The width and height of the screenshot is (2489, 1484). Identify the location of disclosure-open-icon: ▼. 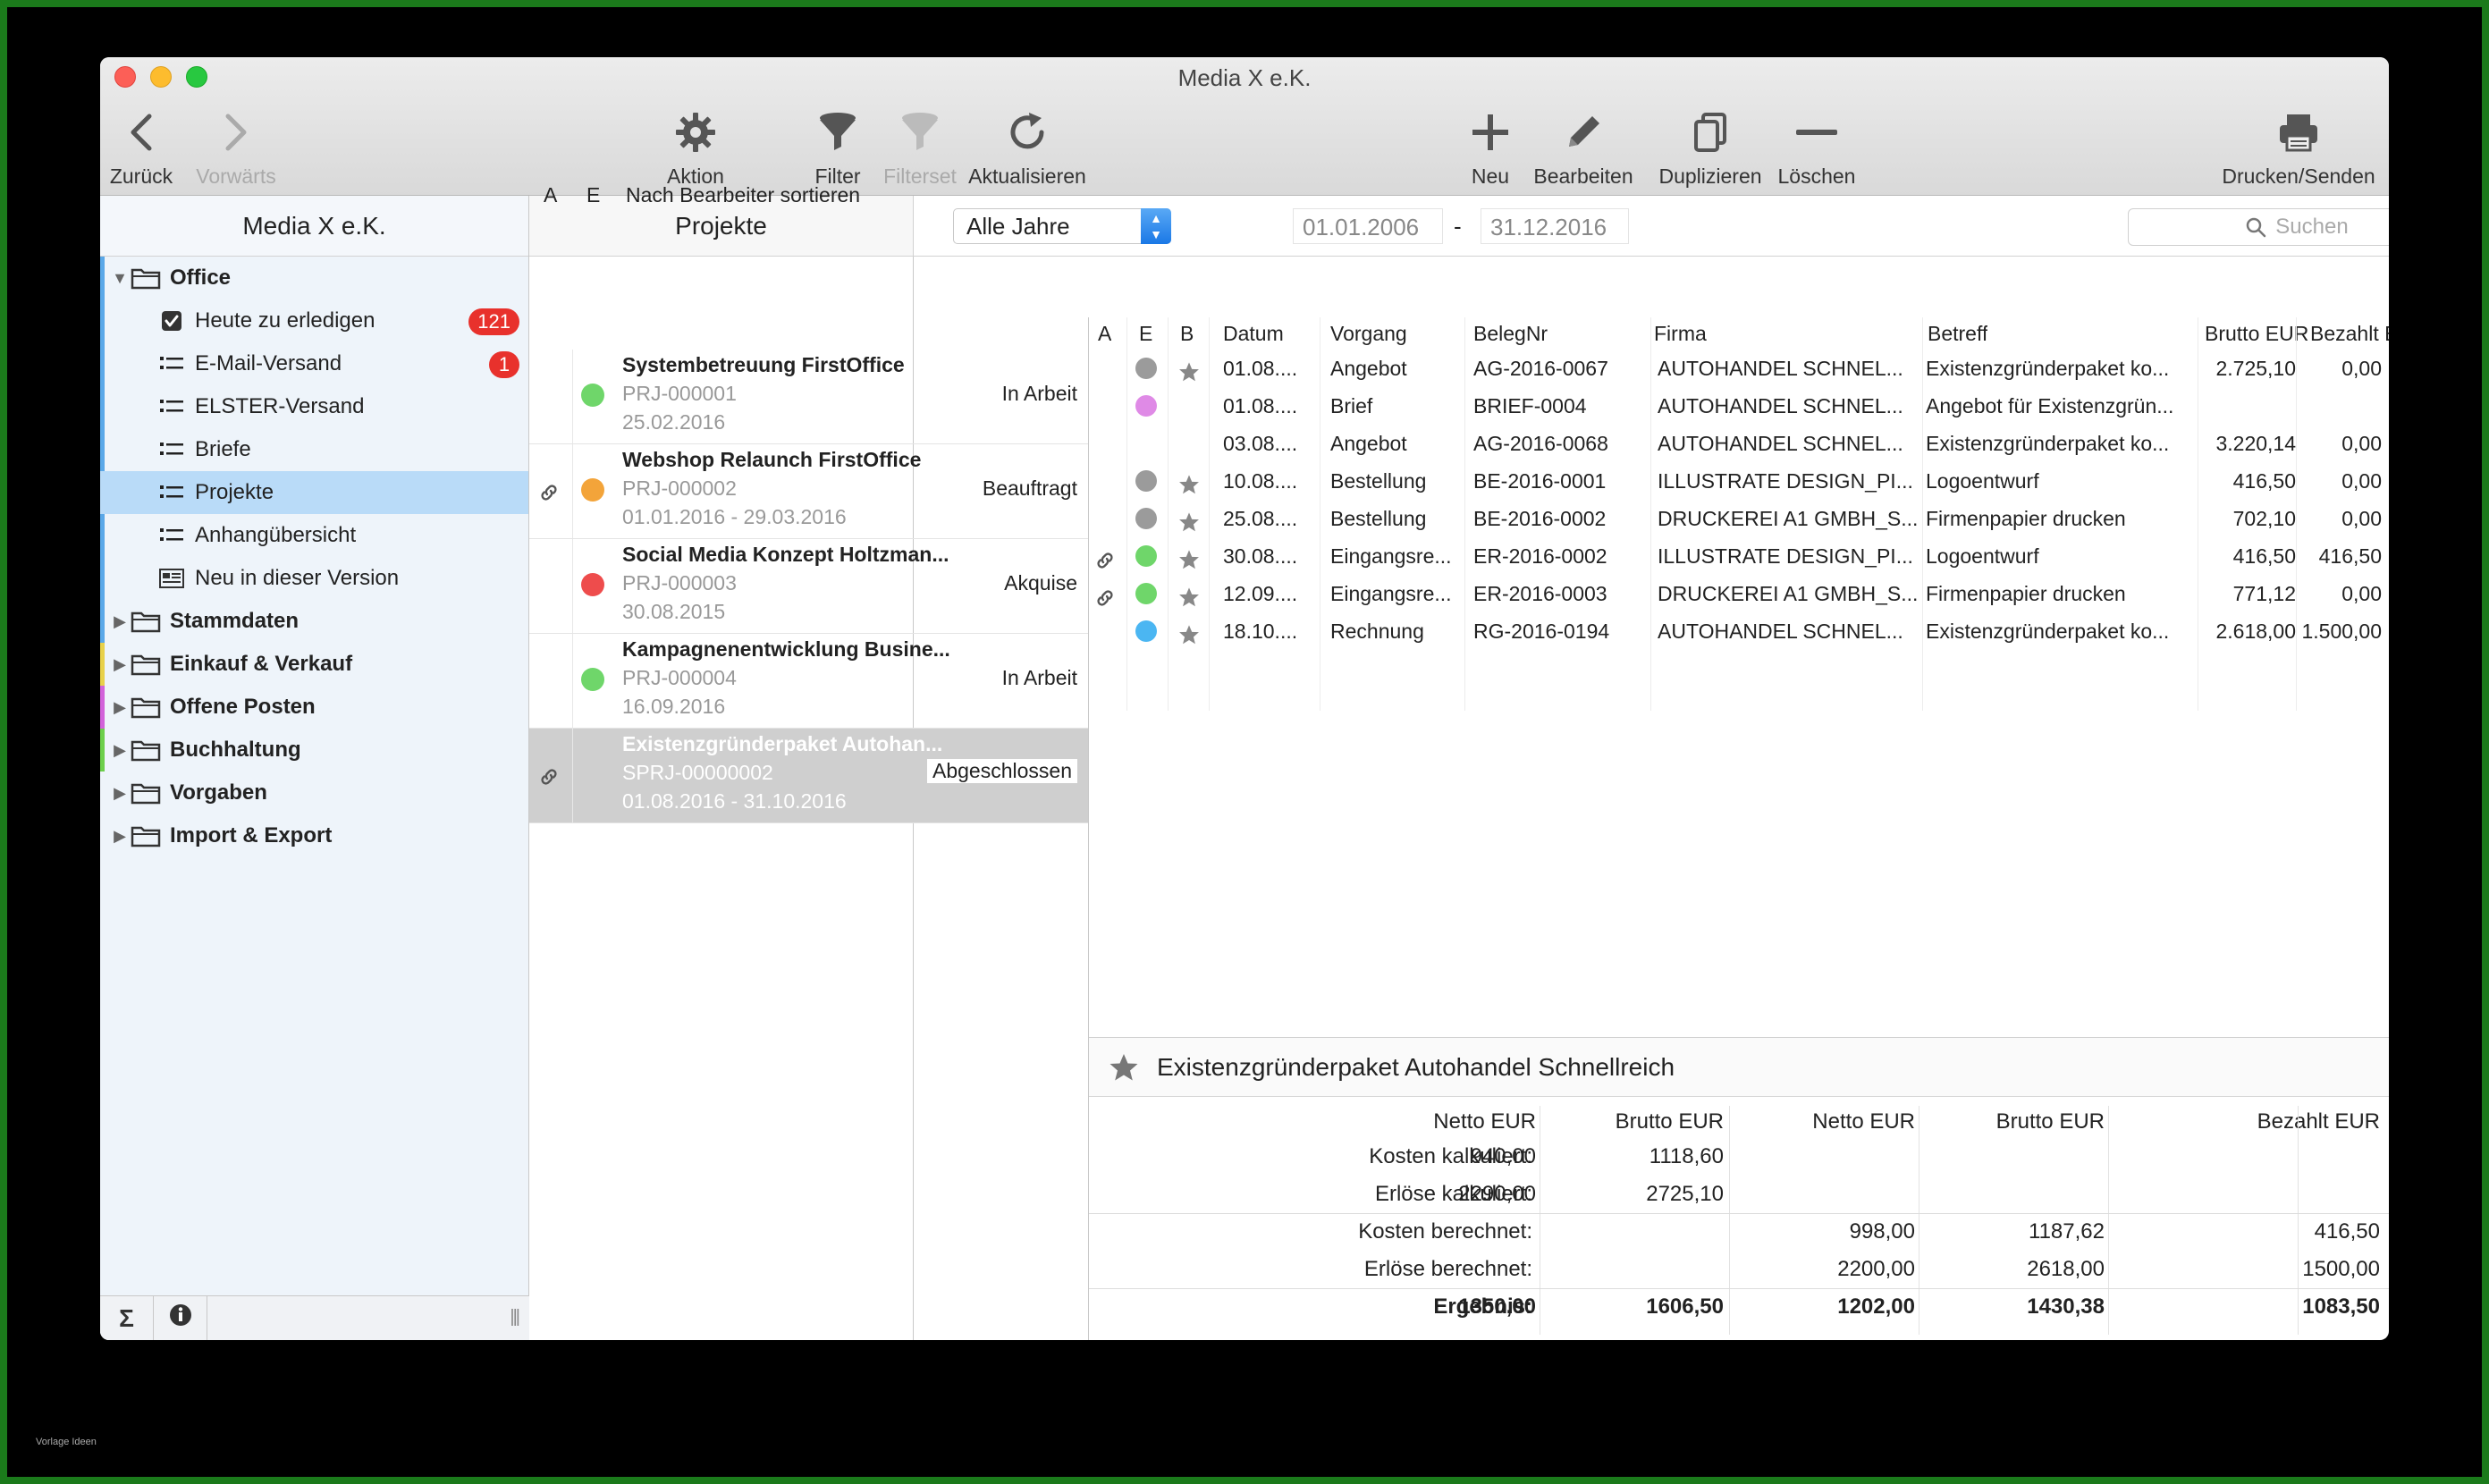
(120, 278).